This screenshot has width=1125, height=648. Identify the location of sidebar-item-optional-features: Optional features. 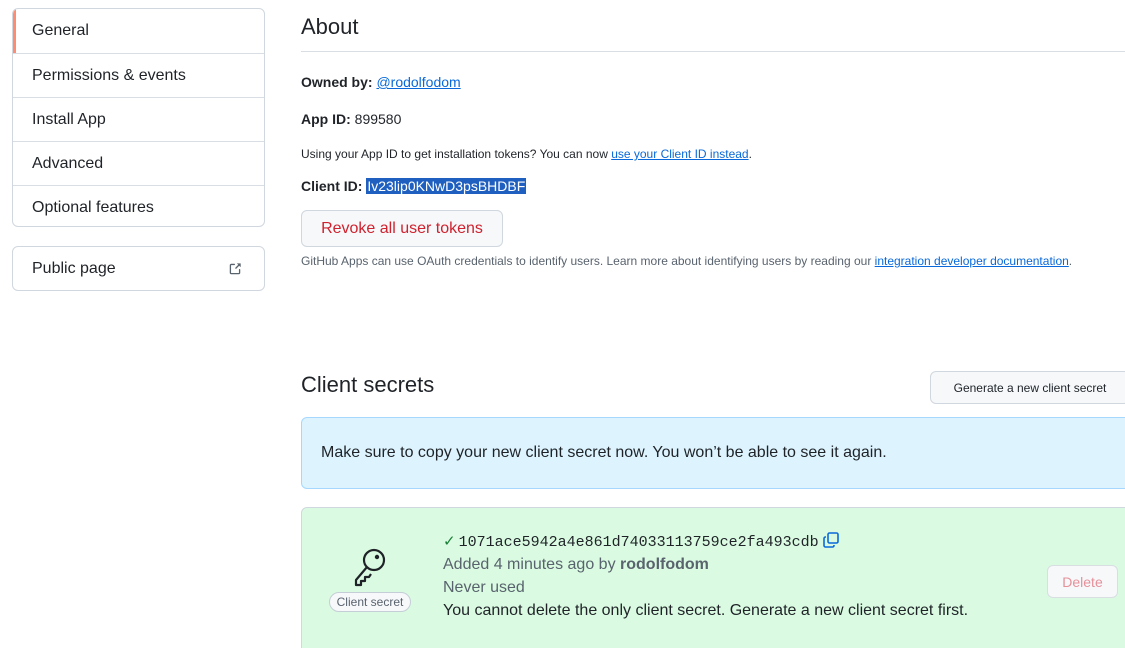
(138, 205).